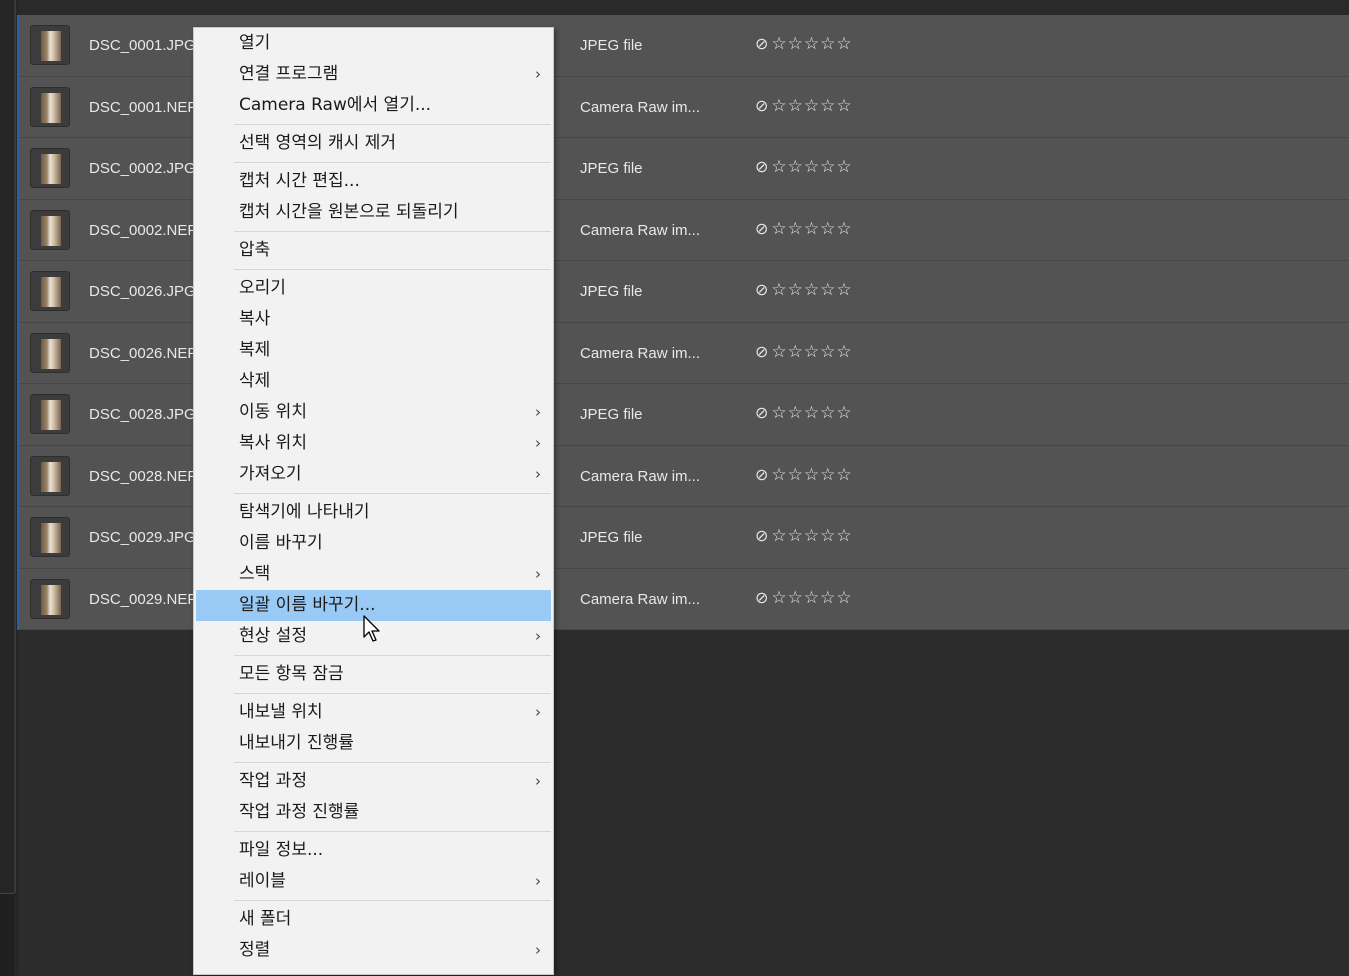 The image size is (1349, 976). Describe the element at coordinates (15, 446) in the screenshot. I see `panel-scrollbar` at that location.